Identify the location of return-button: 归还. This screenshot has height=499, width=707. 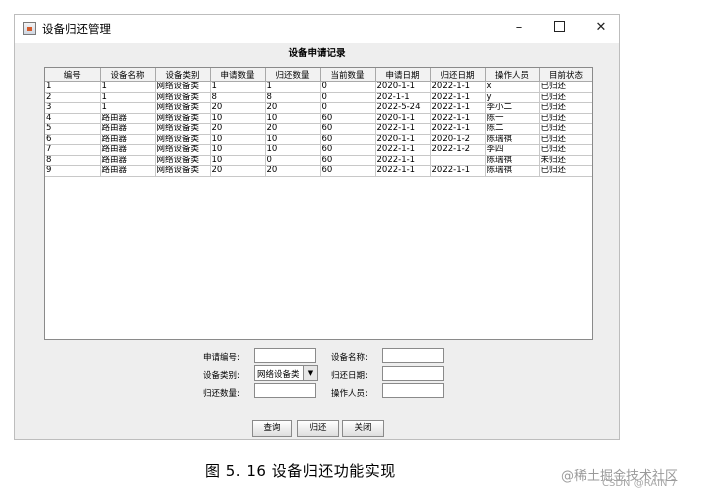
(318, 428).